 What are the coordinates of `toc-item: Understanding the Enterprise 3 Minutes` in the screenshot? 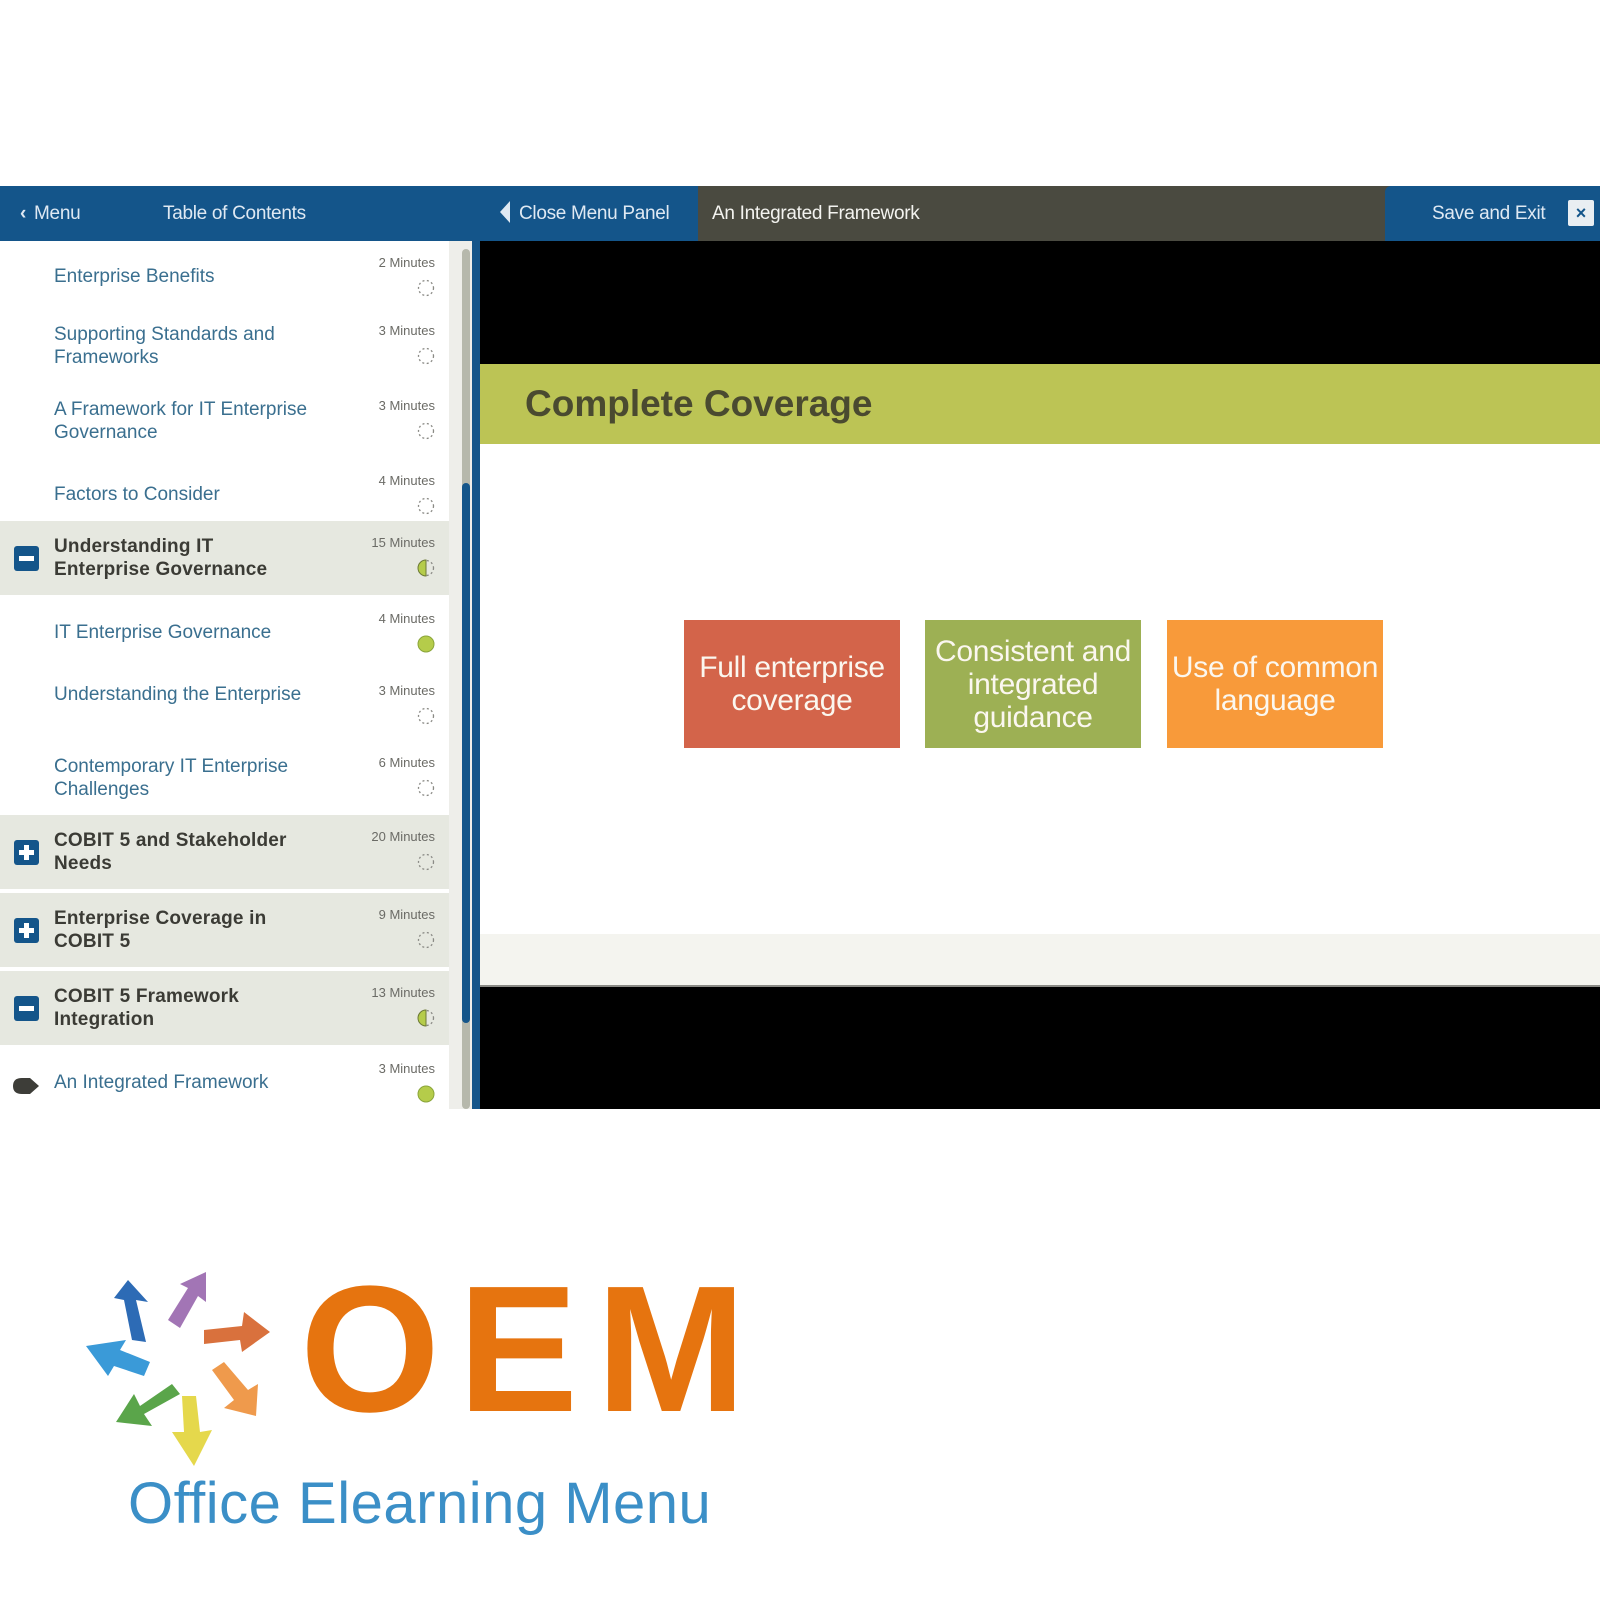 It's located at (224, 705).